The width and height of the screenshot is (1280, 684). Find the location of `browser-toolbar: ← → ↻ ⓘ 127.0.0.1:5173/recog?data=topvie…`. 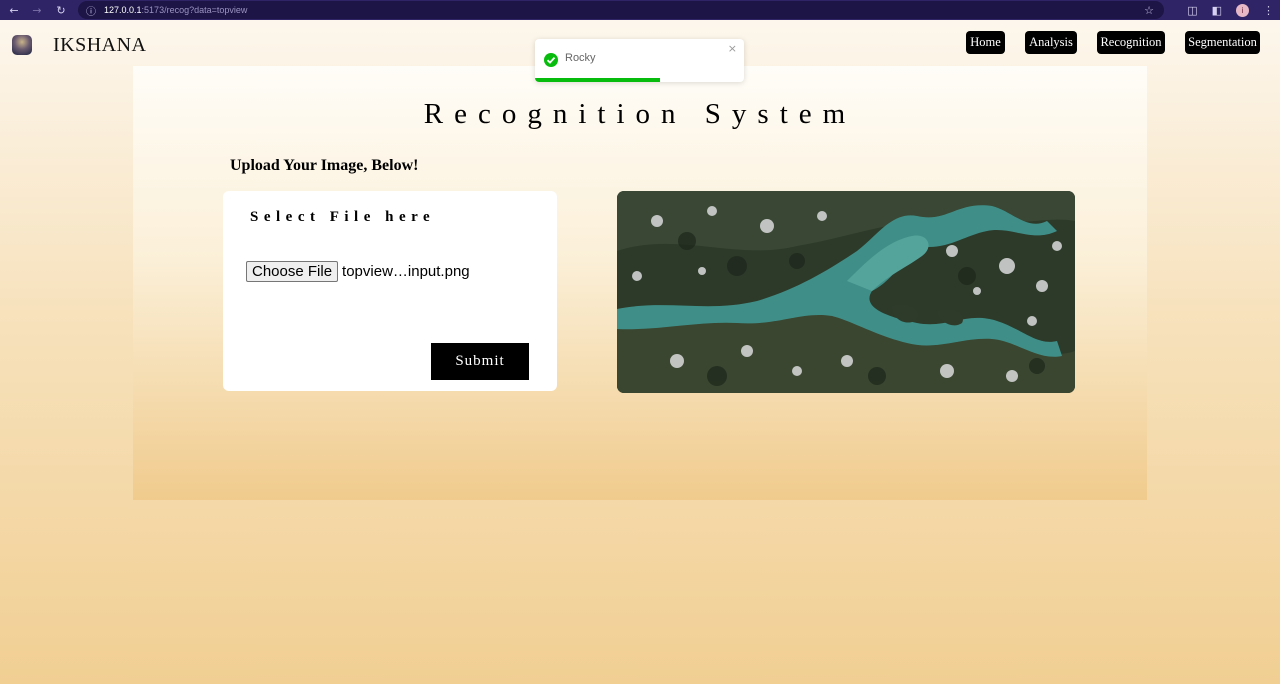

browser-toolbar: ← → ↻ ⓘ 127.0.0.1:5173/recog?data=topvie… is located at coordinates (640, 10).